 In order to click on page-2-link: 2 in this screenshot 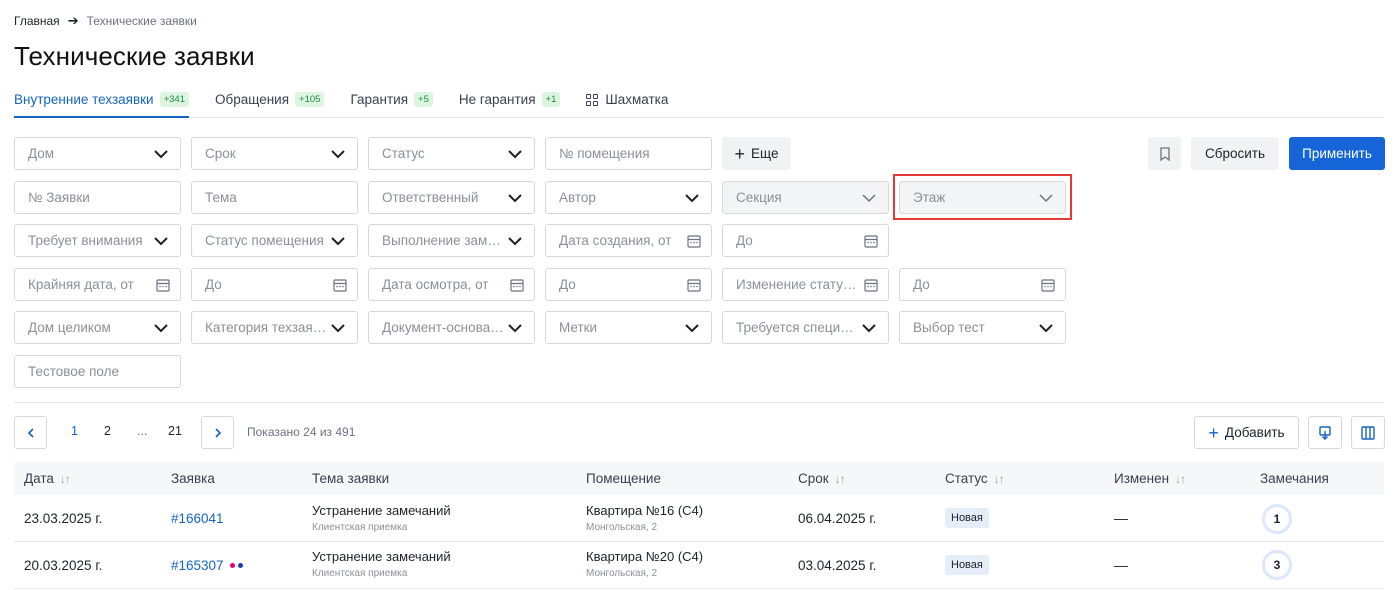, I will do `click(107, 431)`.